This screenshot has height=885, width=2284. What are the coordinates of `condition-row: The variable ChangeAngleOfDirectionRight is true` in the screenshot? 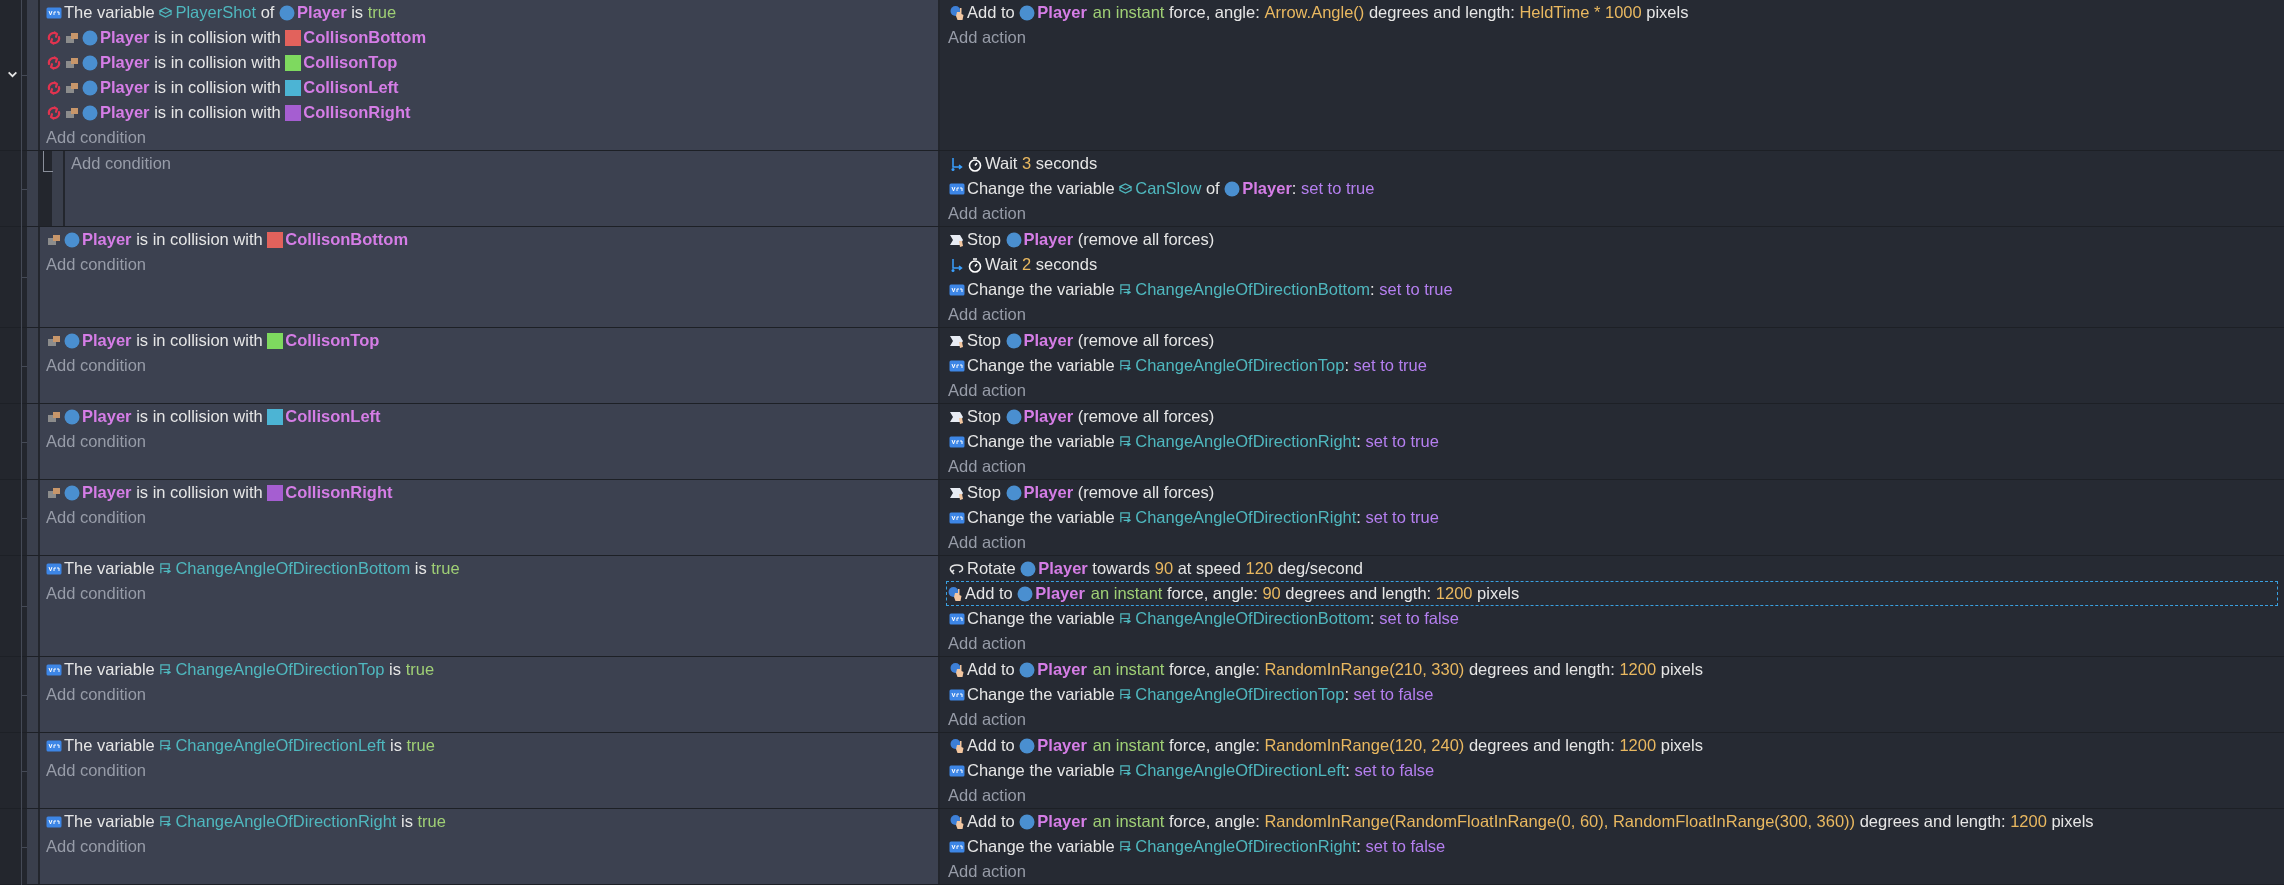 It's located at (492, 821).